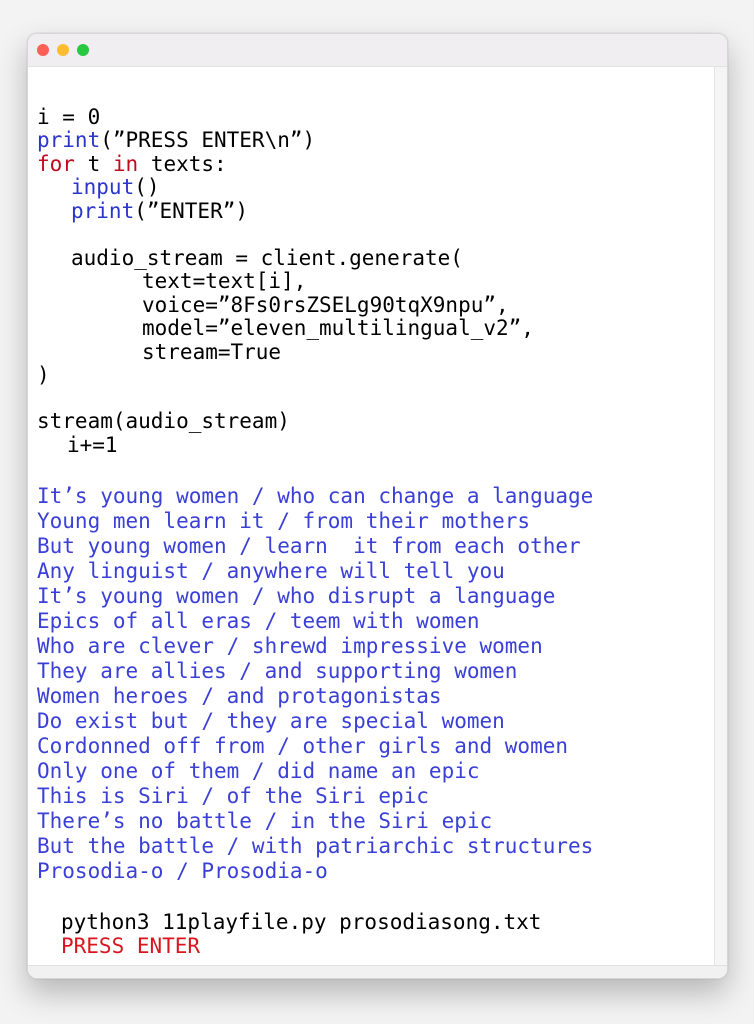 The height and width of the screenshot is (1024, 754). What do you see at coordinates (277, 671) in the screenshot?
I see `lyric-line: They are allies / and supporting women` at bounding box center [277, 671].